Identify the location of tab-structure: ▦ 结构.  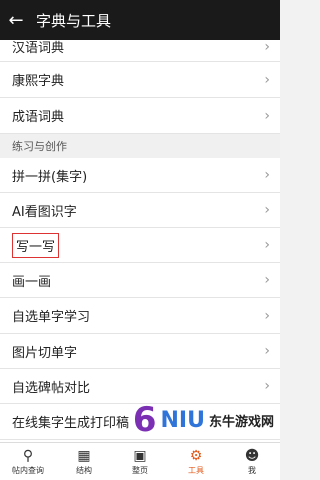
(84, 461).